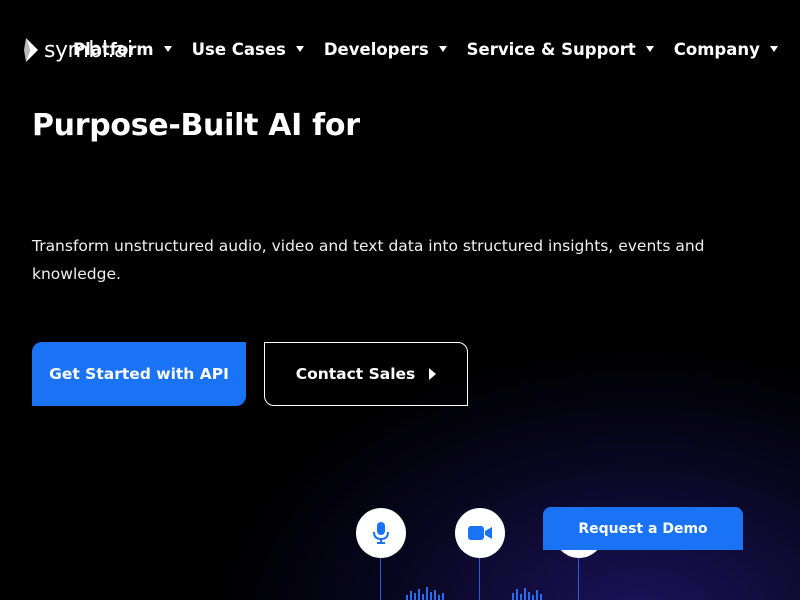 The height and width of the screenshot is (600, 800). Describe the element at coordinates (238, 49) in the screenshot. I see `nav-item-label: Use Cases` at that location.